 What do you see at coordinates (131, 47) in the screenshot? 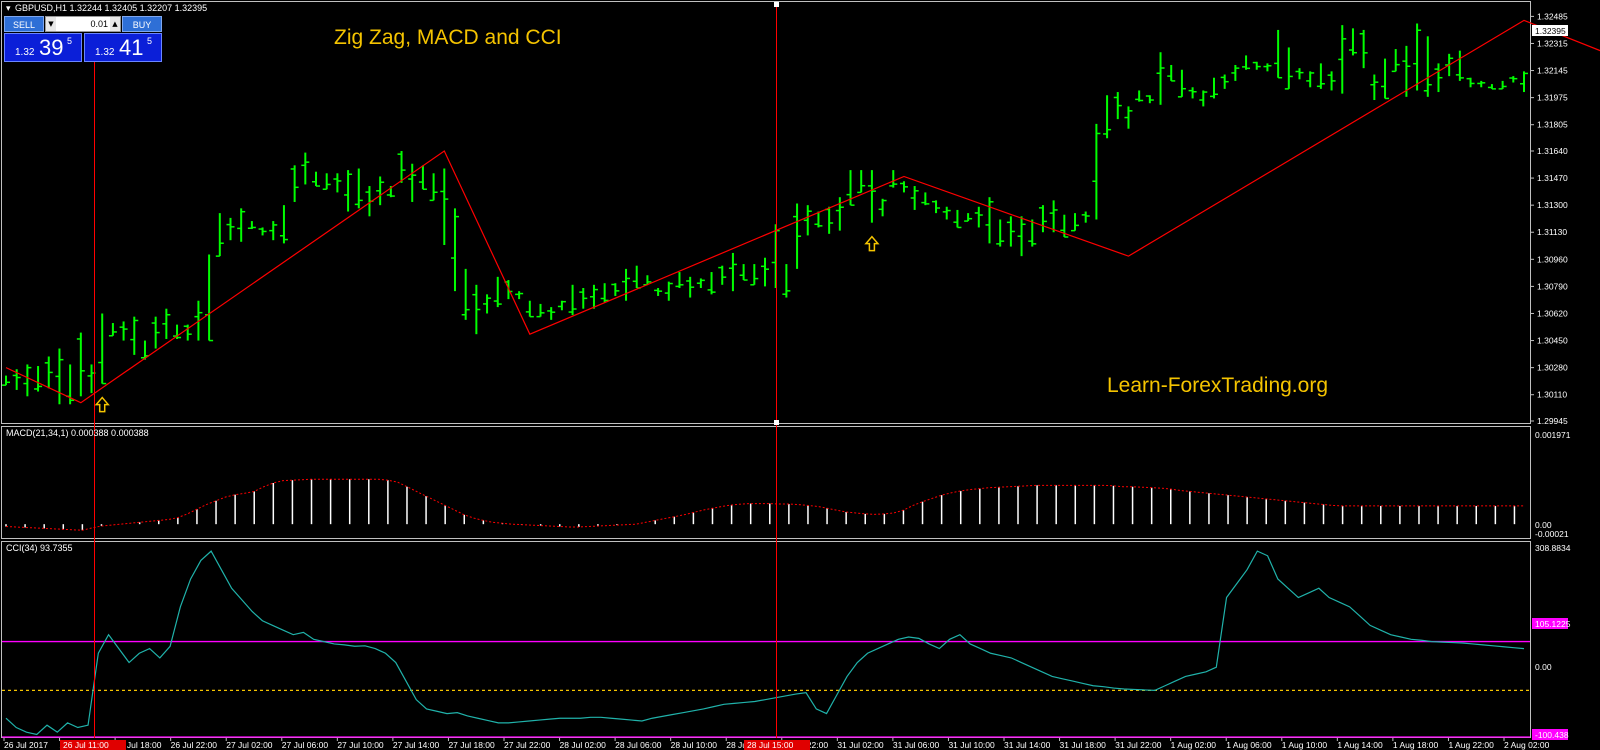
I see `buy-price-main: 41` at bounding box center [131, 47].